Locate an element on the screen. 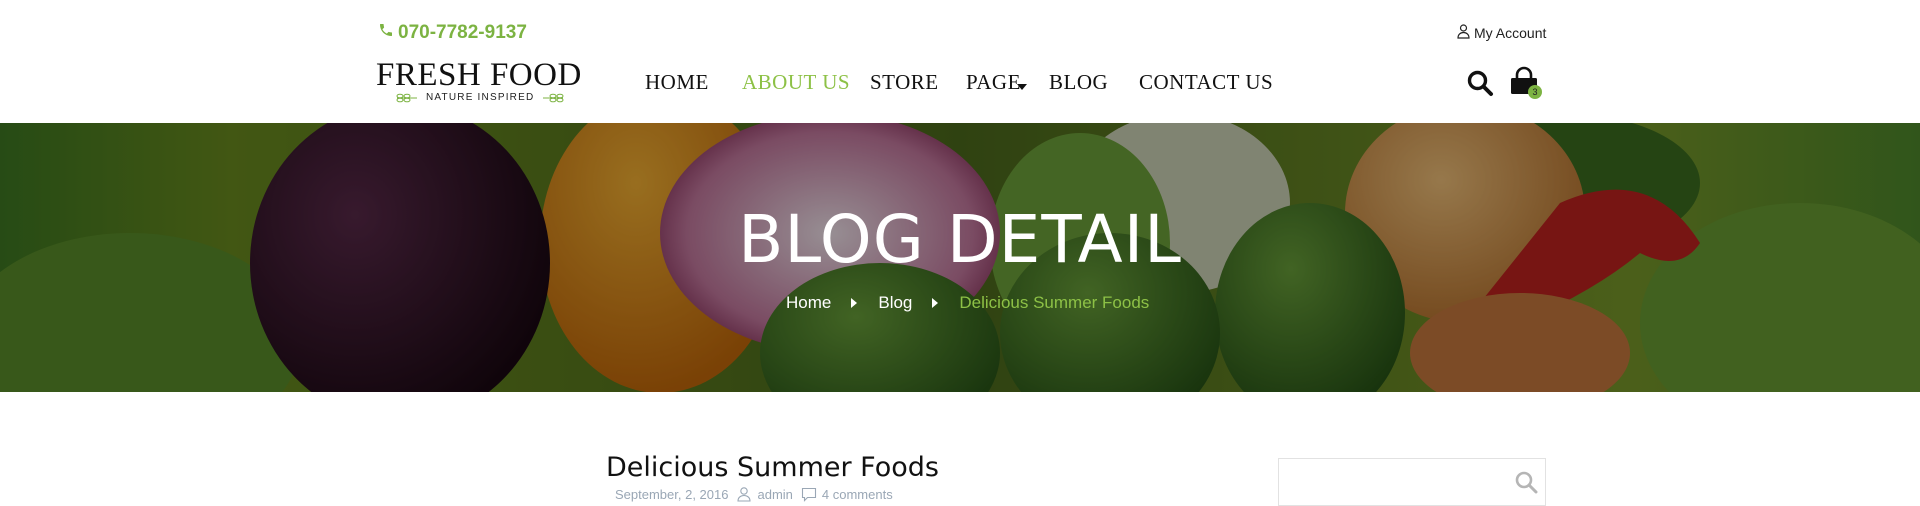 The width and height of the screenshot is (1920, 506). post-title: Delicious Summer Foods is located at coordinates (772, 467).